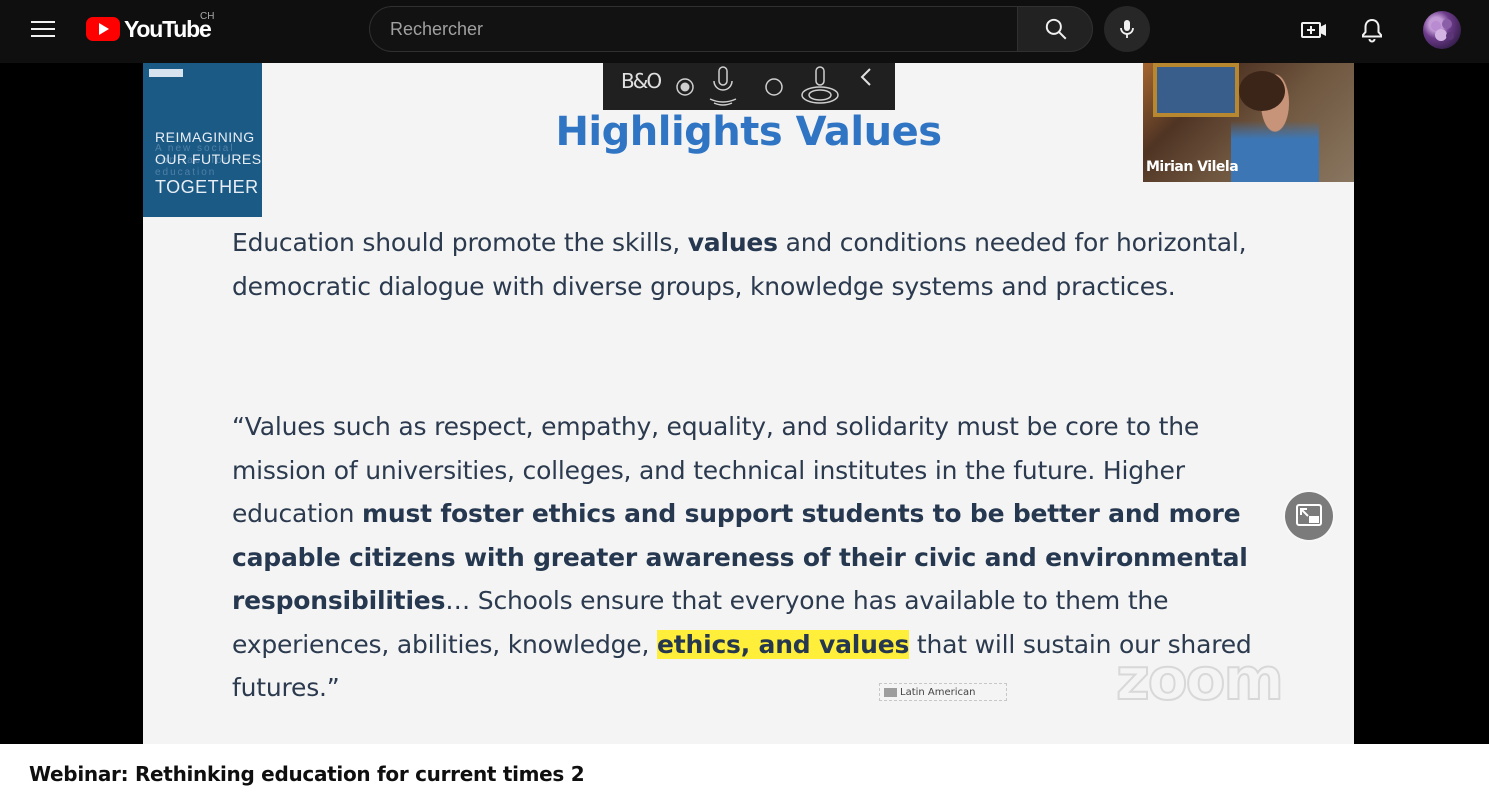  Describe the element at coordinates (783, 644) in the screenshot. I see `p2-highlight: ethics, and values` at that location.